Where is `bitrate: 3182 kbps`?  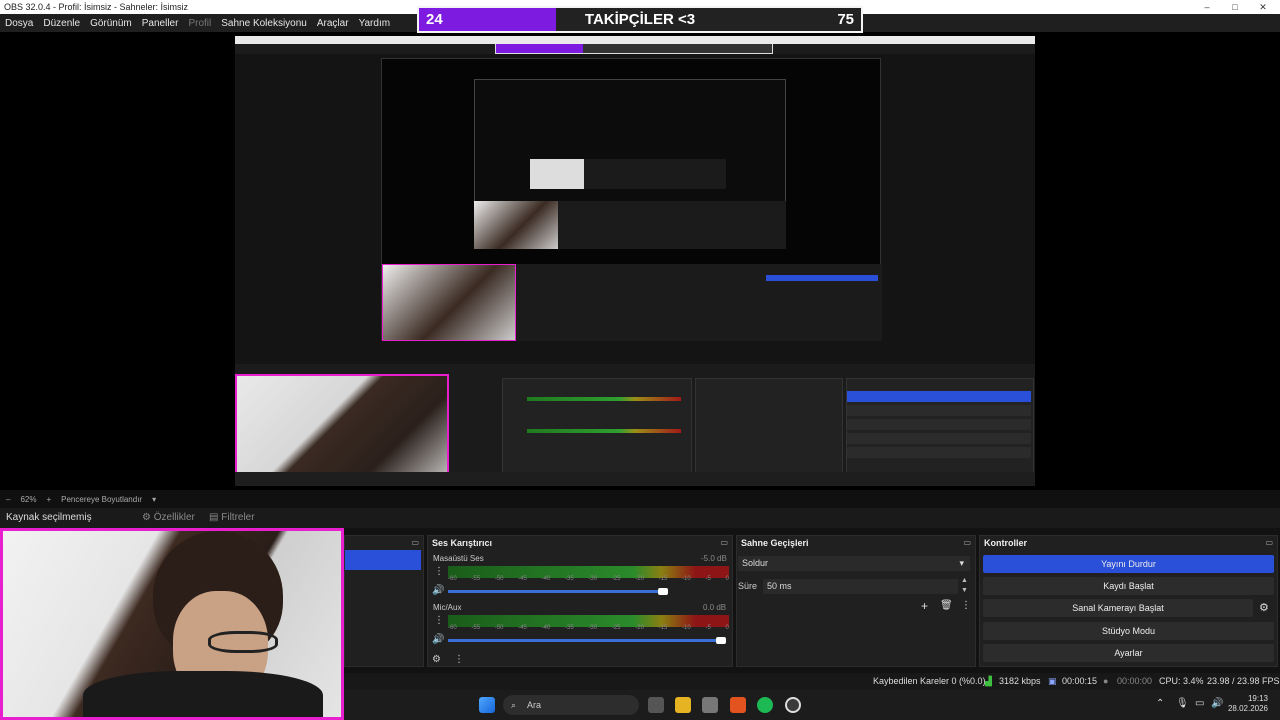
bitrate: 3182 kbps is located at coordinates (1020, 681).